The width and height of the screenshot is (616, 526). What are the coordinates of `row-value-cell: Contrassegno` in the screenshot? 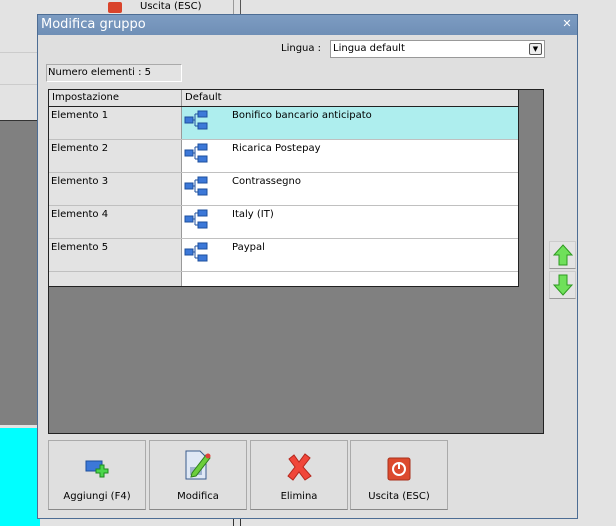 It's located at (350, 189).